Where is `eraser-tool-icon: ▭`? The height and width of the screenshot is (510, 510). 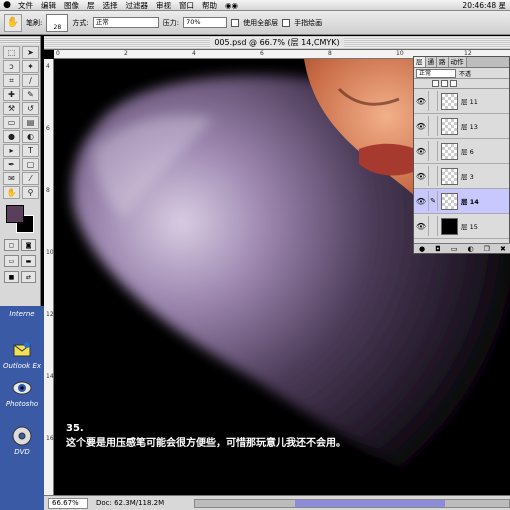 eraser-tool-icon: ▭ is located at coordinates (11, 122).